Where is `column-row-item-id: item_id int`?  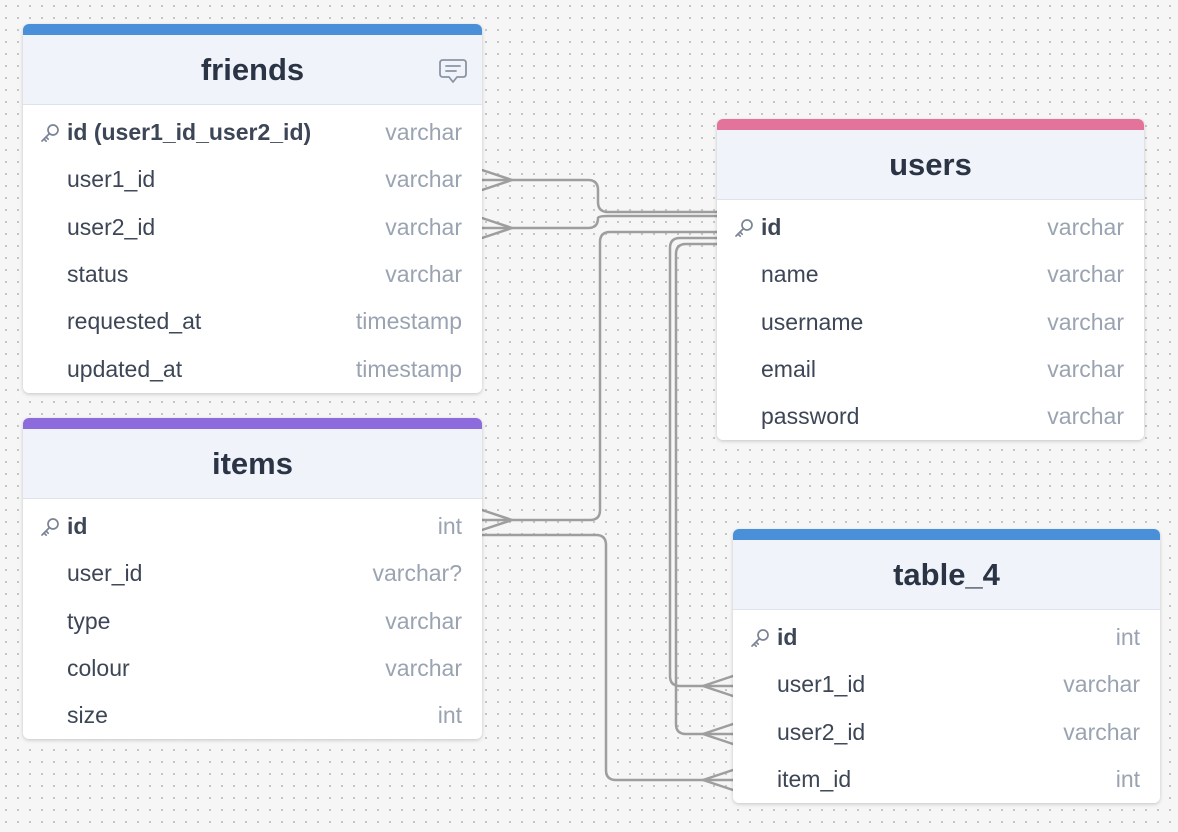
column-row-item-id: item_id int is located at coordinates (946, 779).